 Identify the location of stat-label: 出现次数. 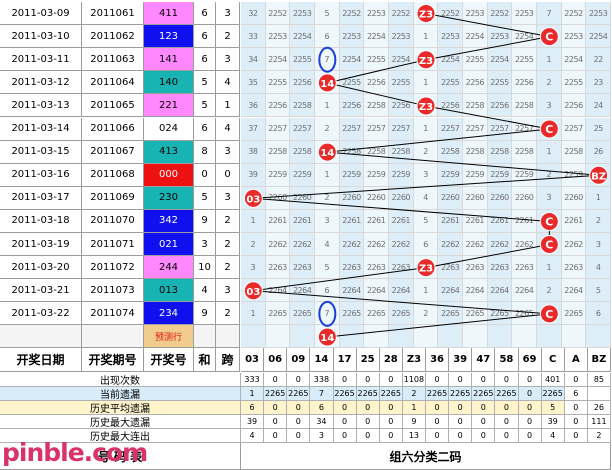
(120, 380).